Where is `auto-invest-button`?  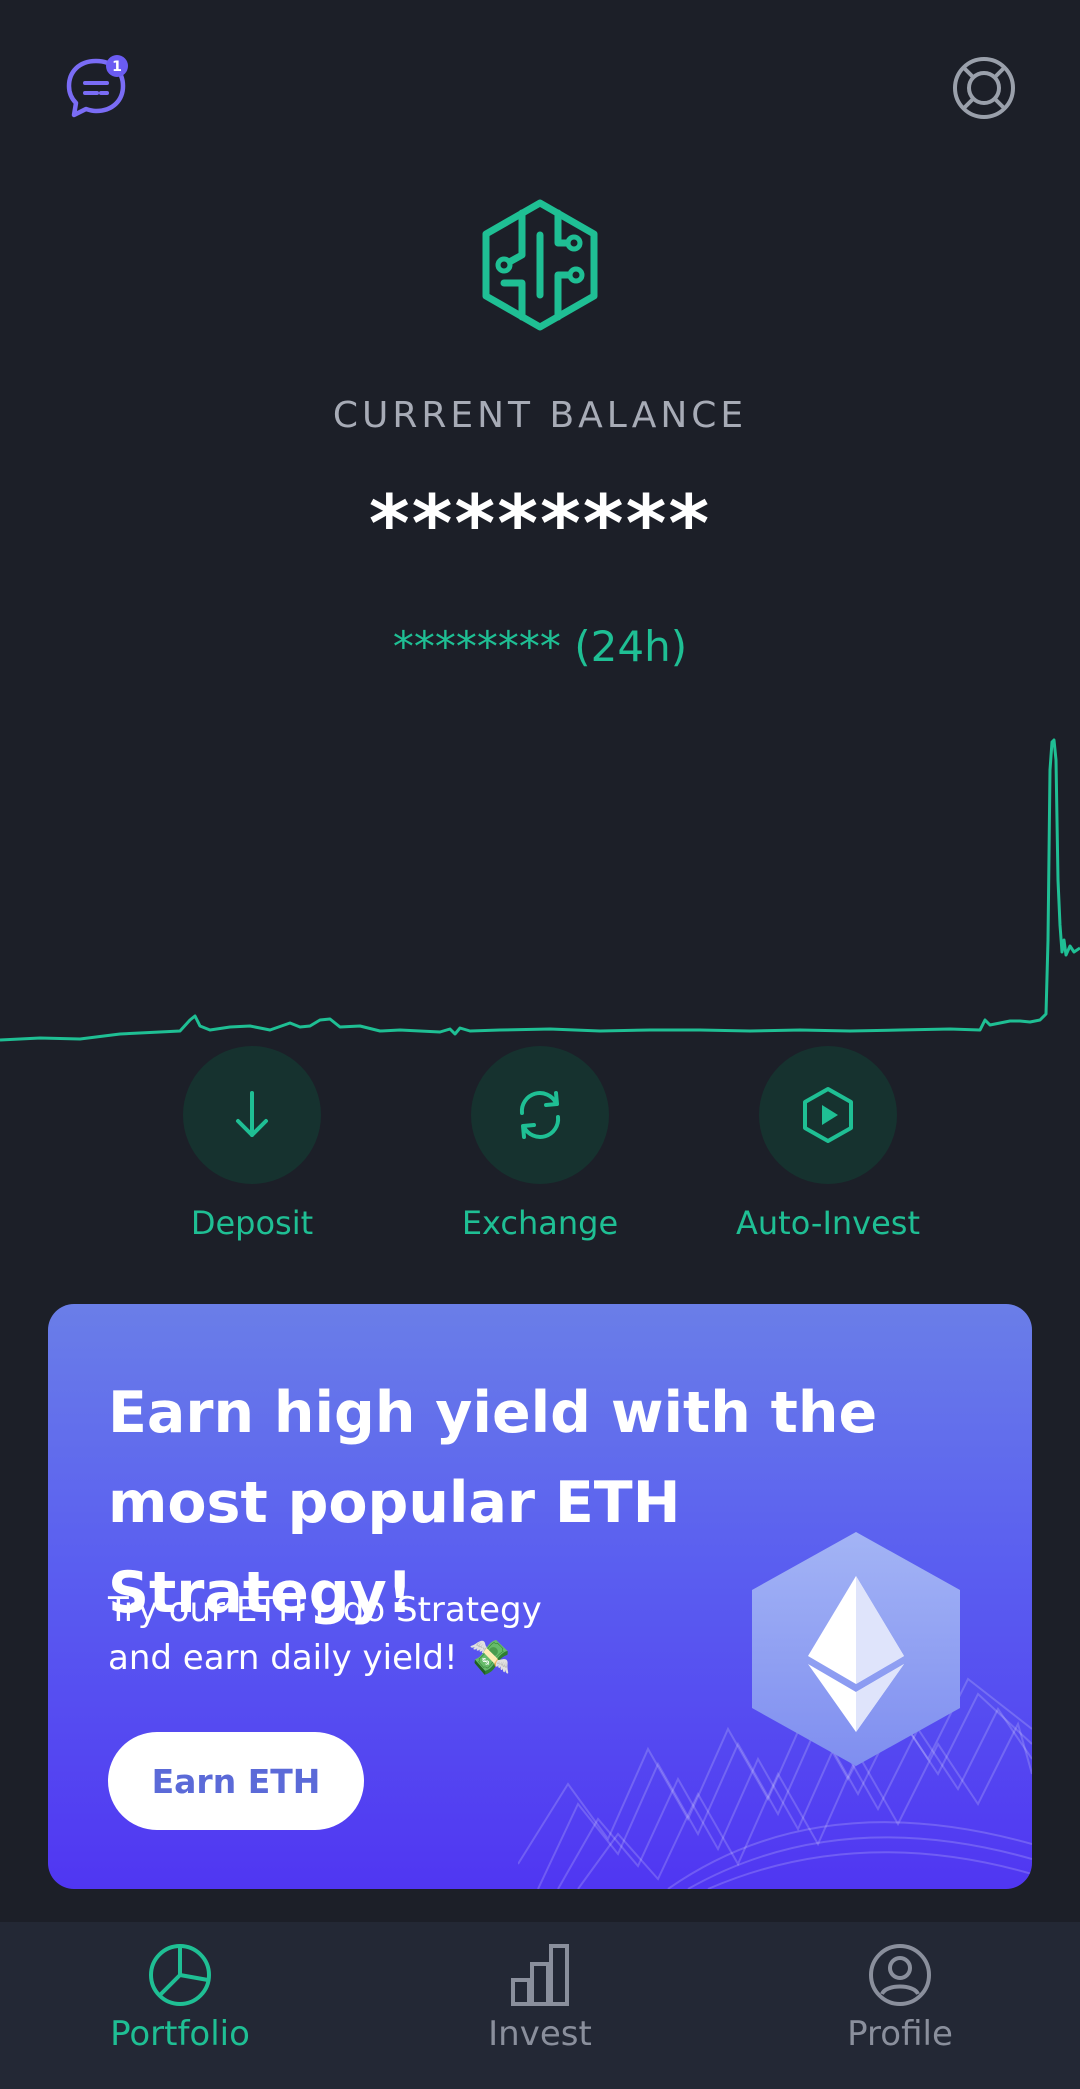
auto-invest-button is located at coordinates (828, 1115).